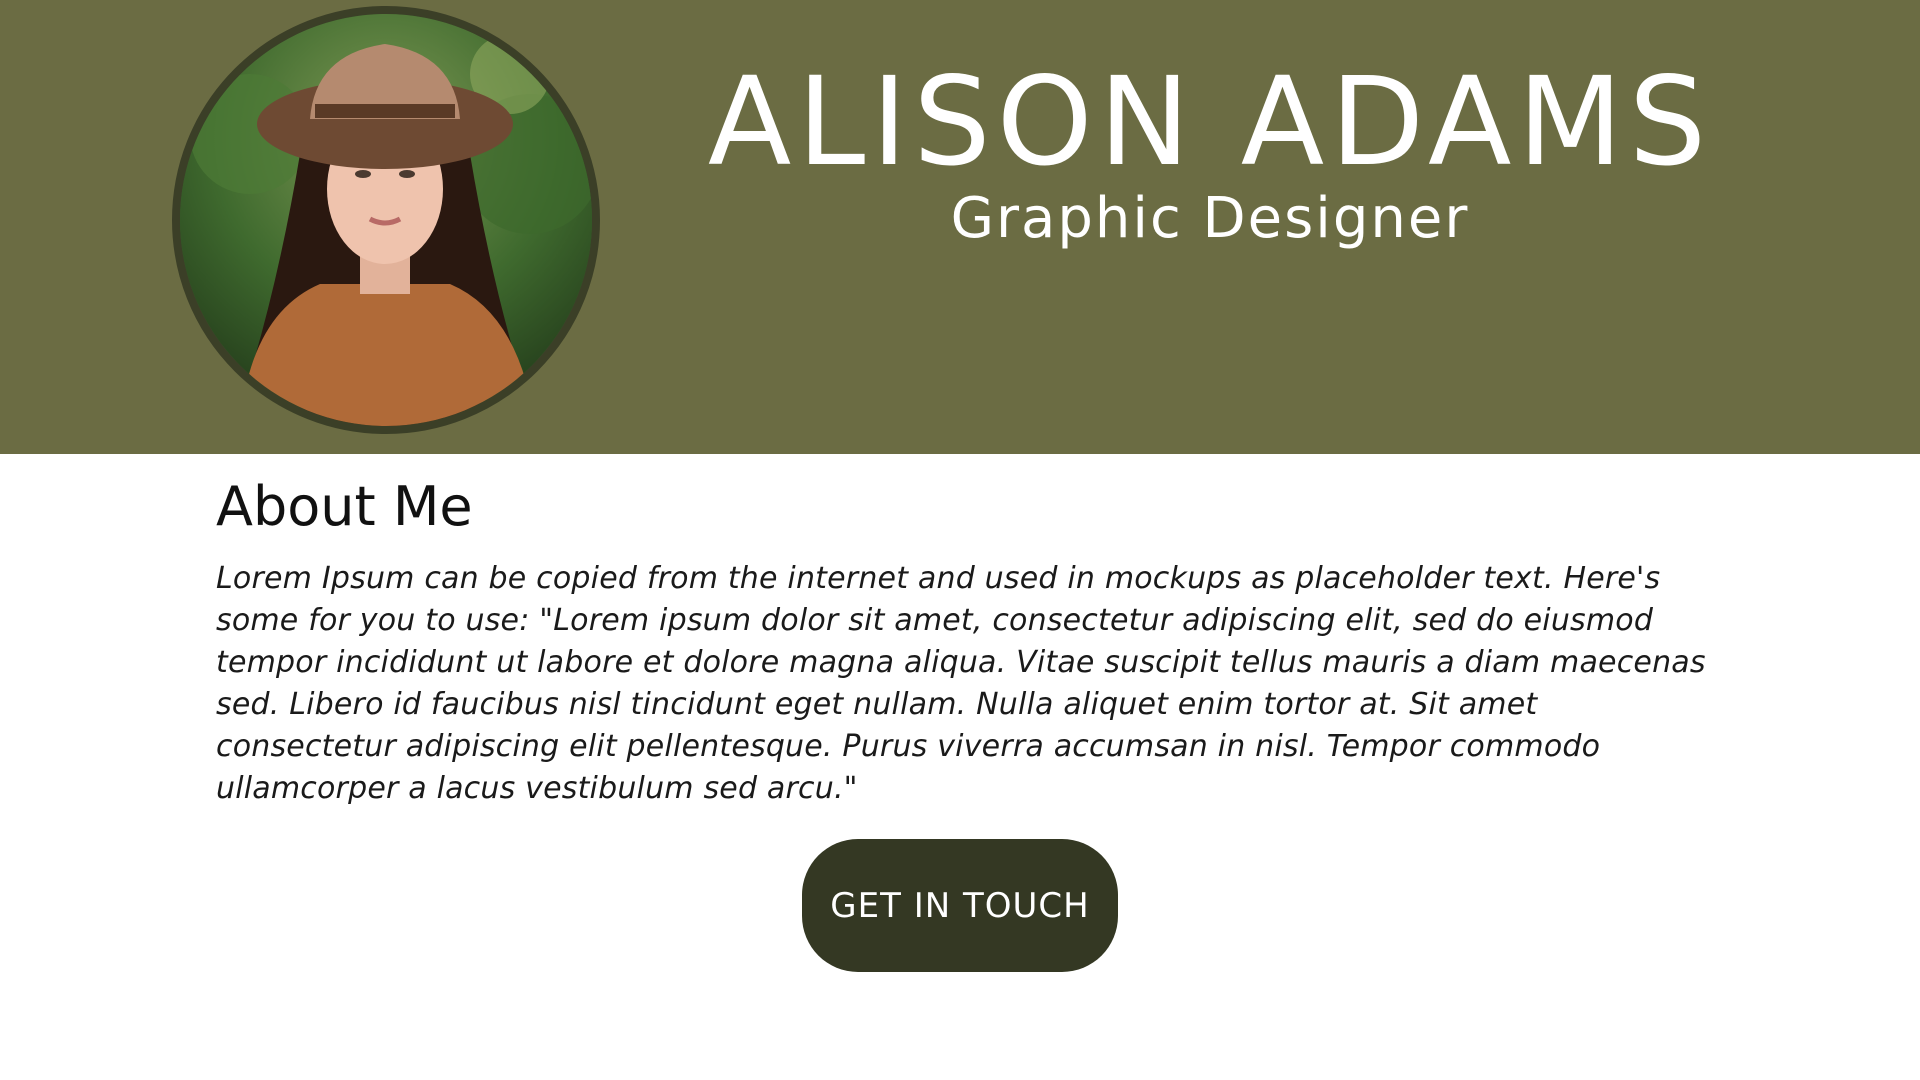 The image size is (1920, 1080). What do you see at coordinates (1210, 218) in the screenshot?
I see `profile-title: Graphic Designer` at bounding box center [1210, 218].